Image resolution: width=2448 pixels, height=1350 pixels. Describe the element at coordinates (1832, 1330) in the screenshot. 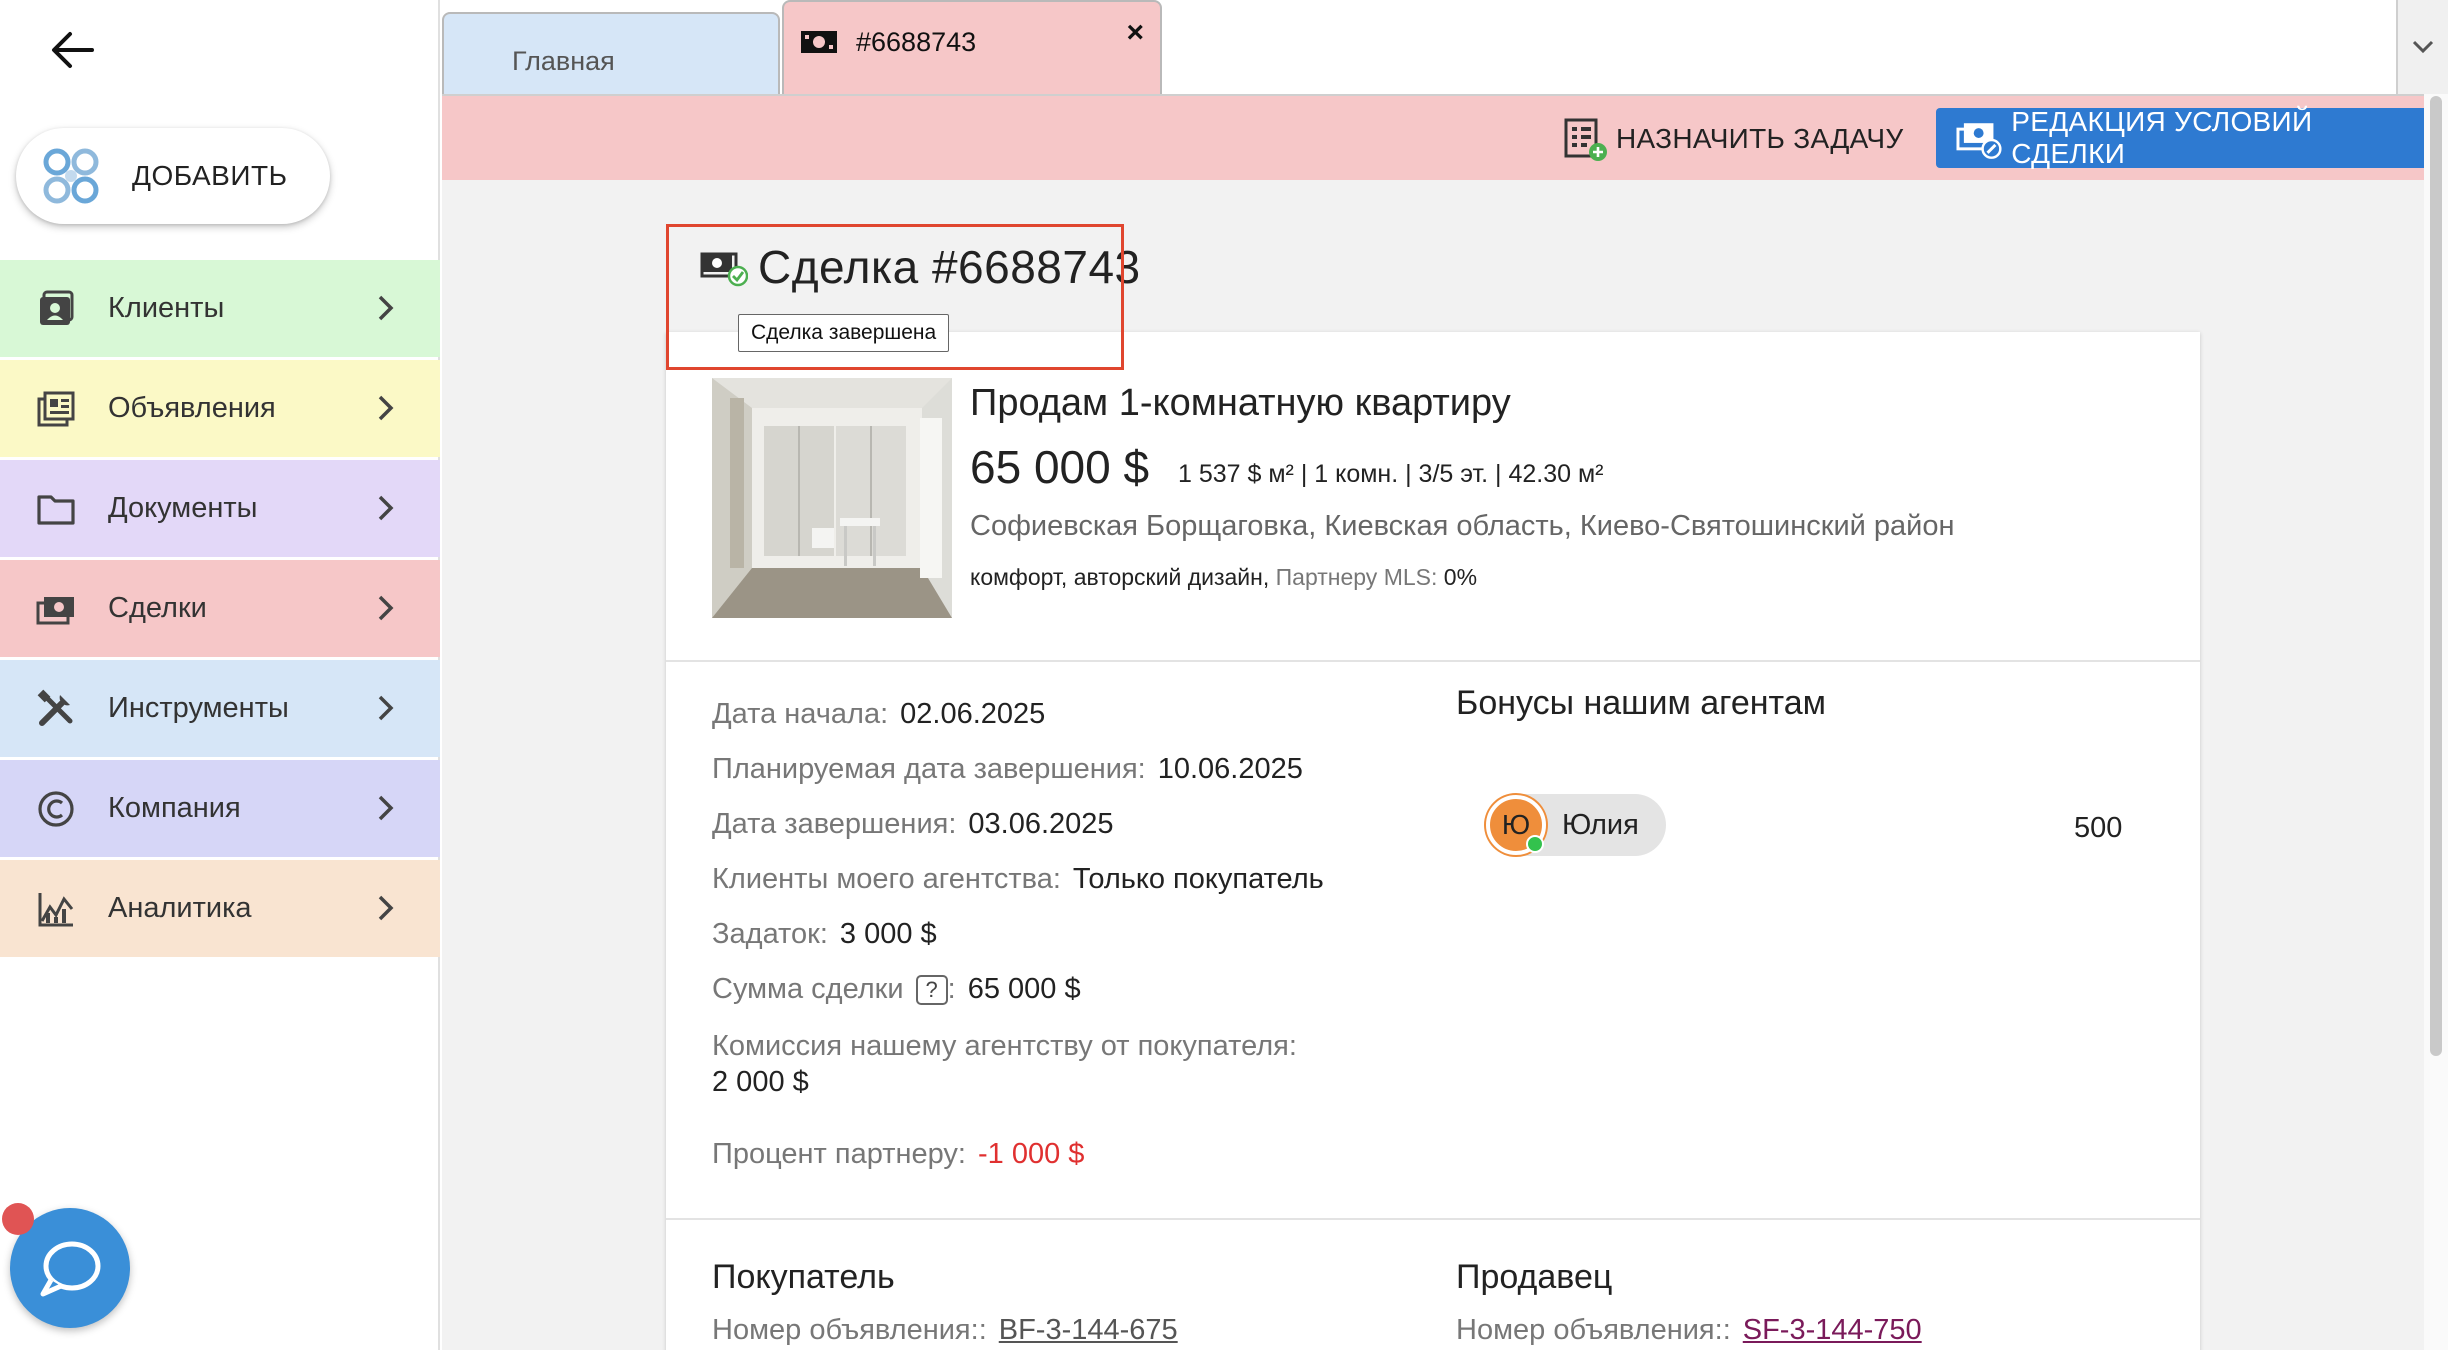

I see `seller-listing-link: SF-3-144-750` at that location.